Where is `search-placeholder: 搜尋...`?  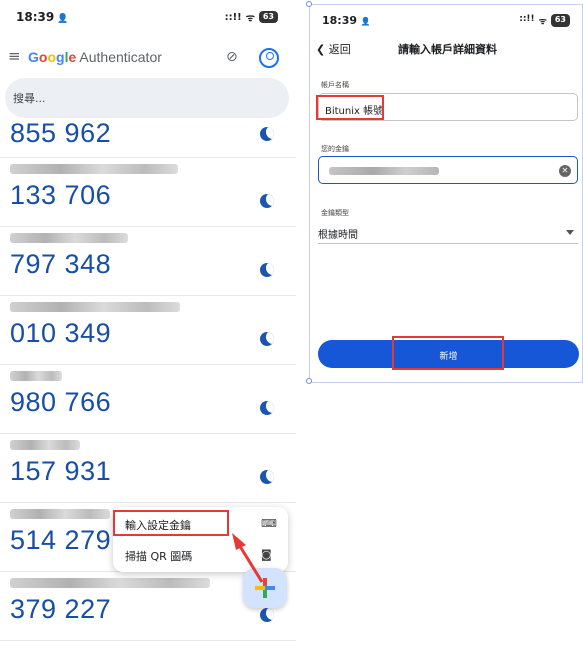
search-placeholder: 搜尋... is located at coordinates (29, 98).